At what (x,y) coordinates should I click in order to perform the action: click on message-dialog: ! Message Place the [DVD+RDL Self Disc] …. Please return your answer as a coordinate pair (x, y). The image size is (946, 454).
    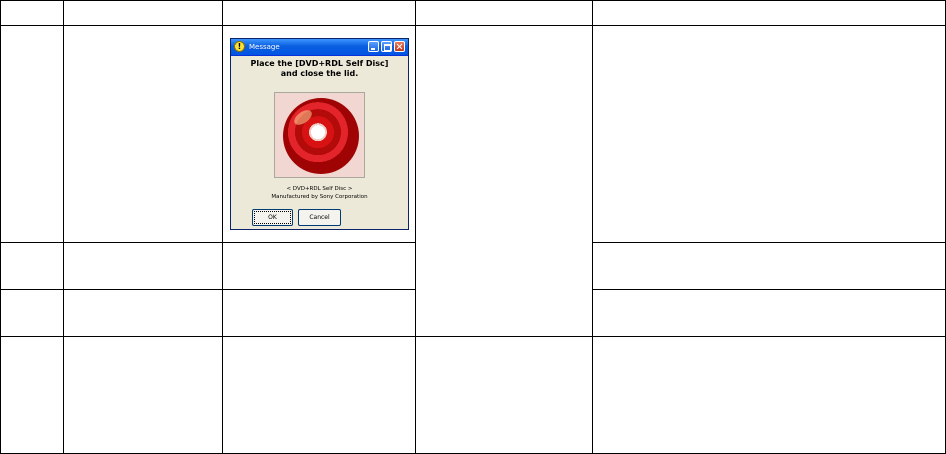
    Looking at the image, I should click on (319, 134).